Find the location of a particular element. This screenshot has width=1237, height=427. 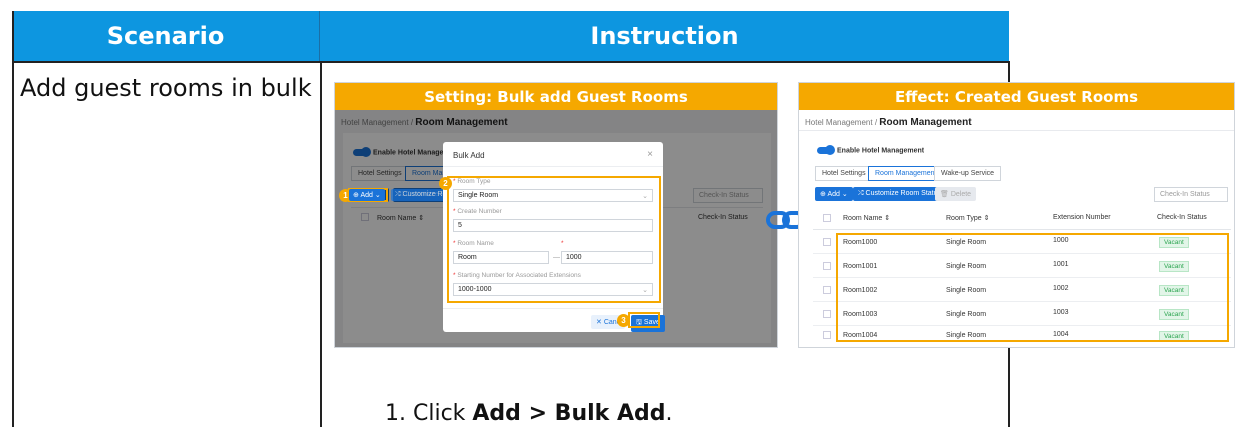

add-button: ⊕ Add ⌄ is located at coordinates (834, 194).